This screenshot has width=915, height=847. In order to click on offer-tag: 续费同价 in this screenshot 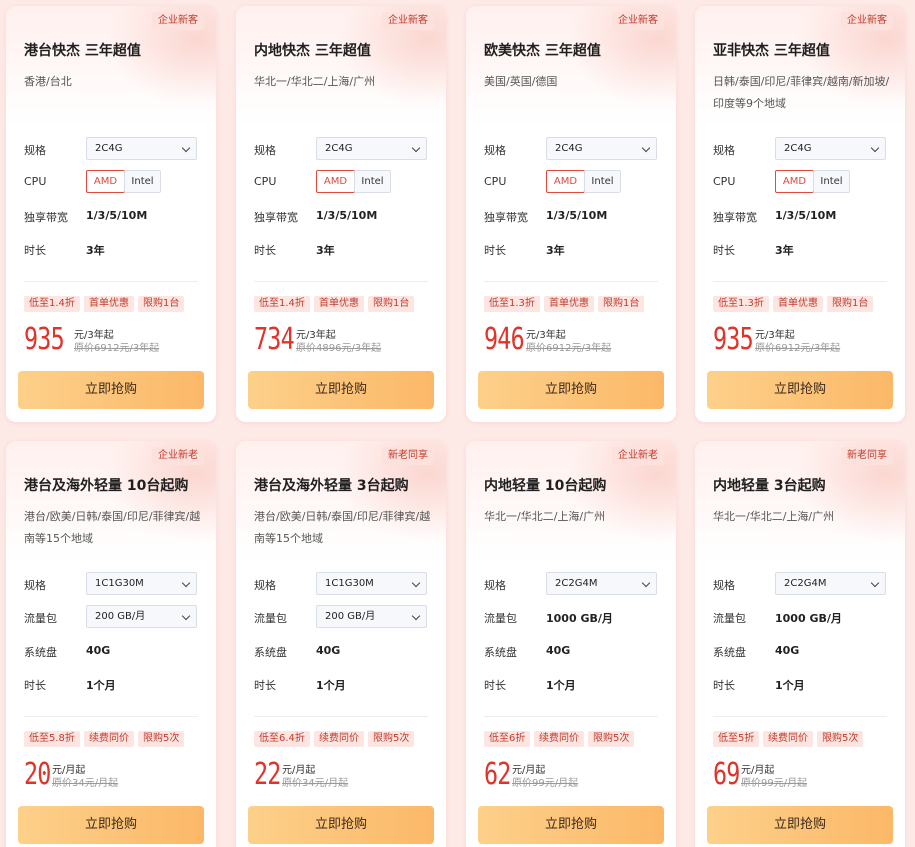, I will do `click(339, 739)`.